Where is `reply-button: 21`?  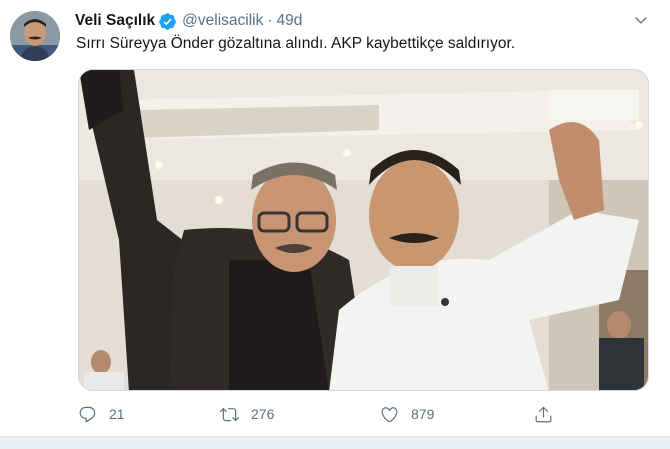
reply-button: 21 is located at coordinates (101, 414).